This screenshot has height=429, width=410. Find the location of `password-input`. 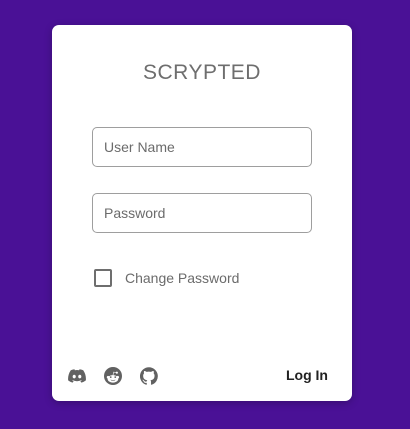

password-input is located at coordinates (202, 213).